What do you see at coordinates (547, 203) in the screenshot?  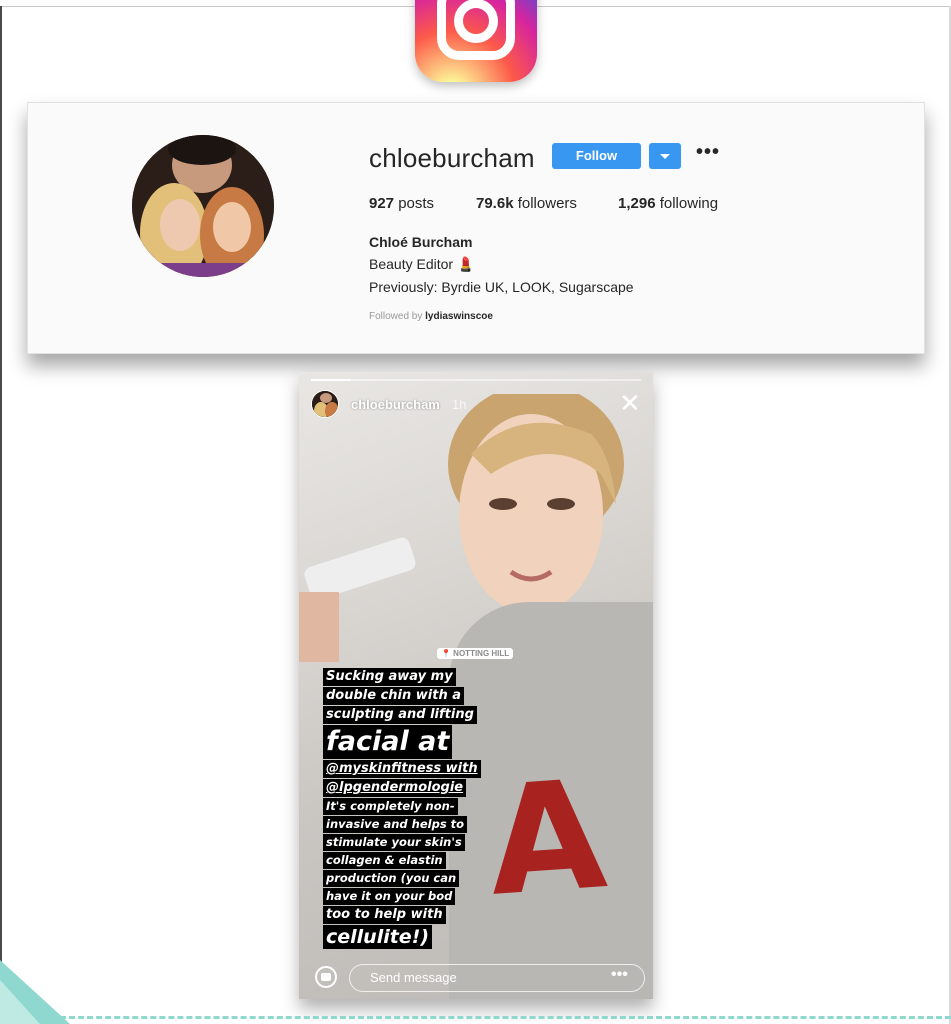 I see `followers-label: followers` at bounding box center [547, 203].